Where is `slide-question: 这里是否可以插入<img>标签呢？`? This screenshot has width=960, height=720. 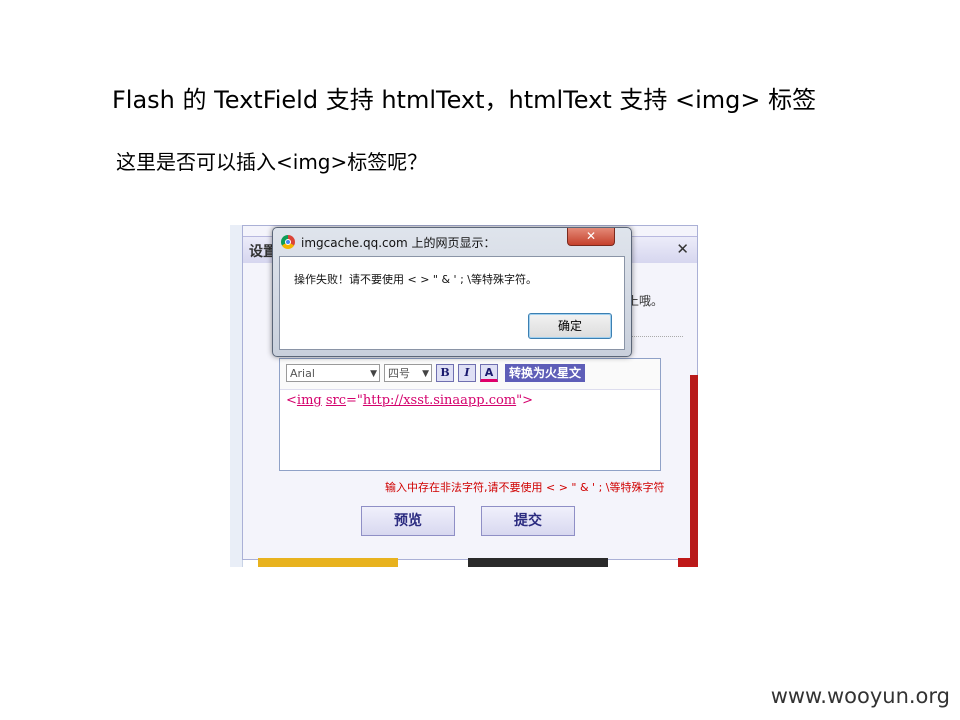
slide-question: 这里是否可以插入<img>标签呢？ is located at coordinates (272, 162).